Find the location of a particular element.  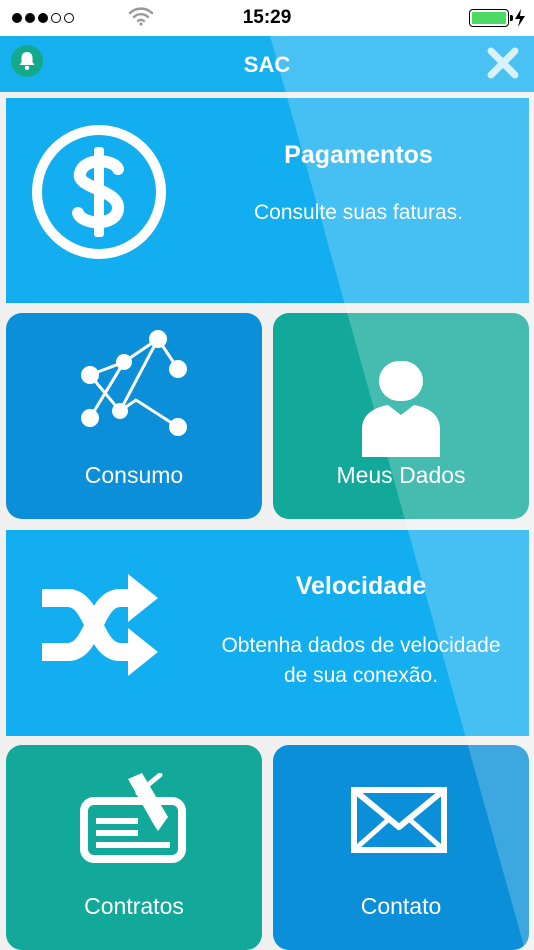

velocidade-title: Velocidade is located at coordinates (361, 586).